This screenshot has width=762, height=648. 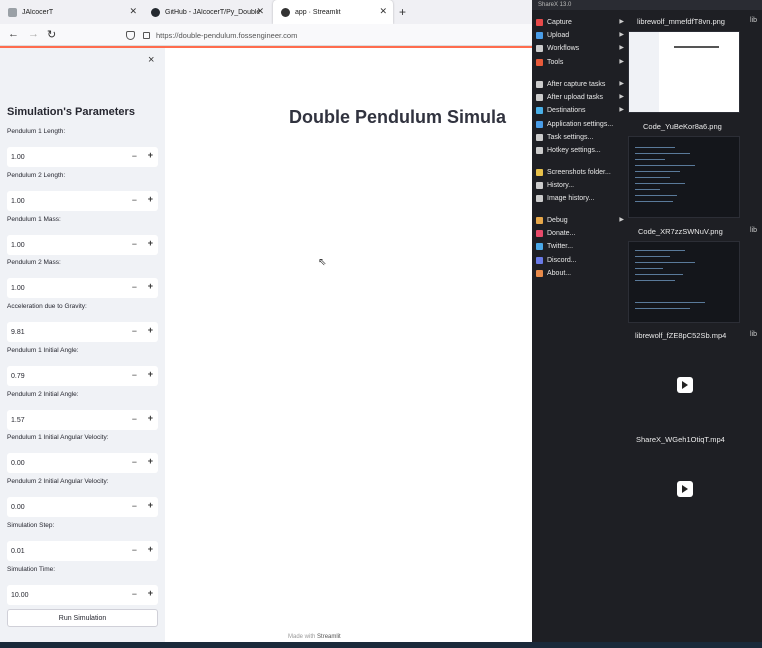 I want to click on back-icon: ←, so click(x=13, y=34).